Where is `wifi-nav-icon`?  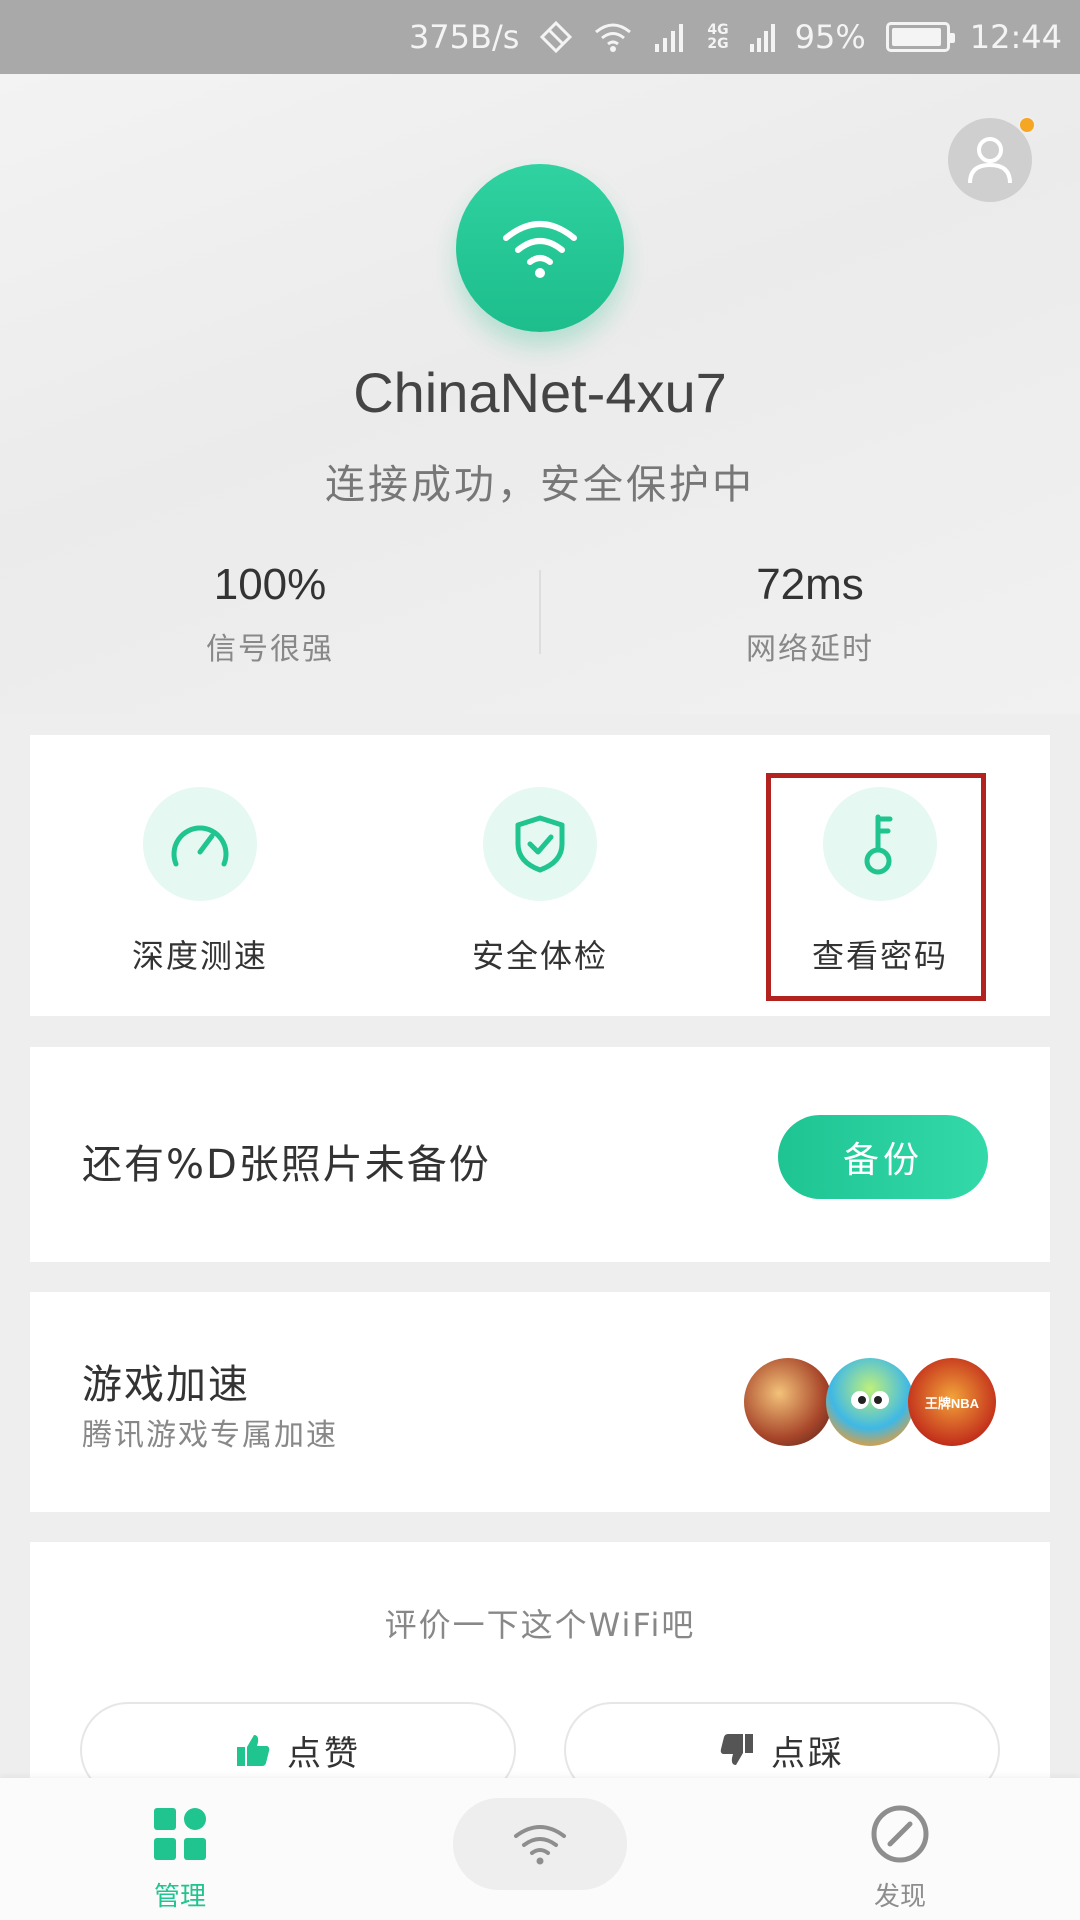
wifi-nav-icon is located at coordinates (540, 1845).